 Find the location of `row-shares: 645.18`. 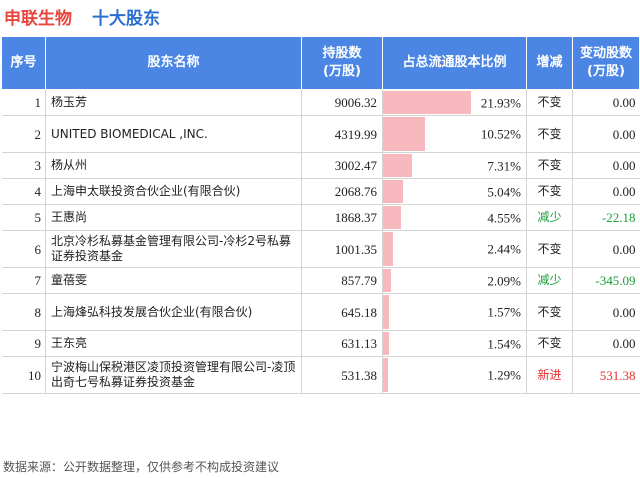

row-shares: 645.18 is located at coordinates (342, 312).